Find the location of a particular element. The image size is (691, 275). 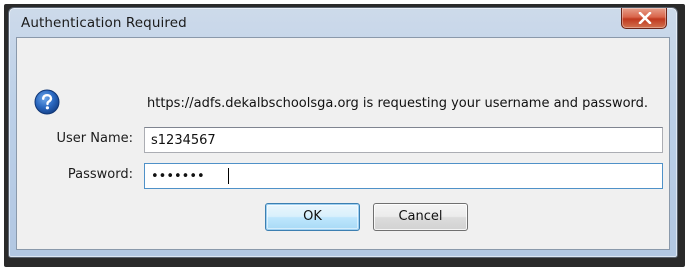

ok-button: OK is located at coordinates (312, 217).